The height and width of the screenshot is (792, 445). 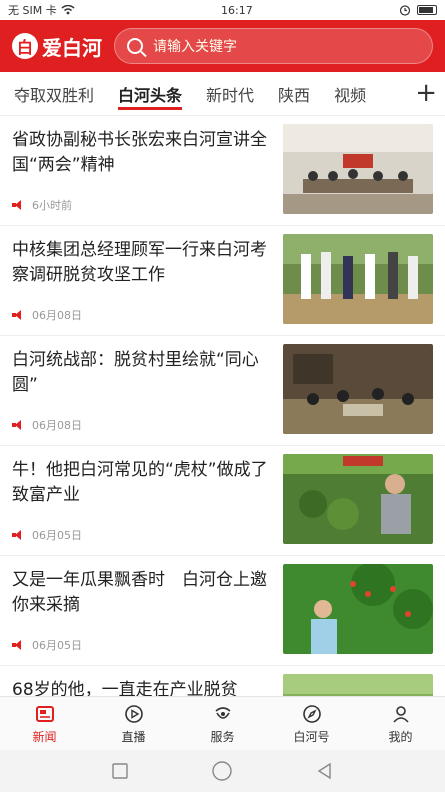 What do you see at coordinates (143, 263) in the screenshot?
I see `news-title: 中核集团总经理顾军一行来白河考察调研脱贫攻坚工作` at bounding box center [143, 263].